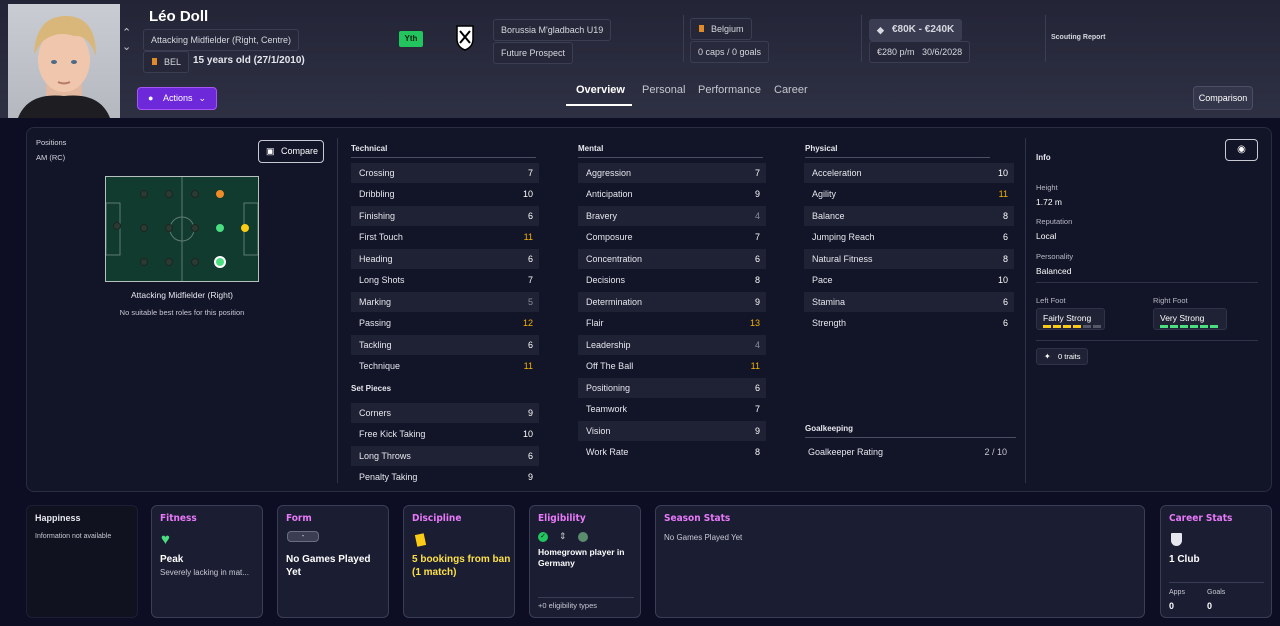  What do you see at coordinates (909, 280) in the screenshot?
I see `attr-pace: Pace 10` at bounding box center [909, 280].